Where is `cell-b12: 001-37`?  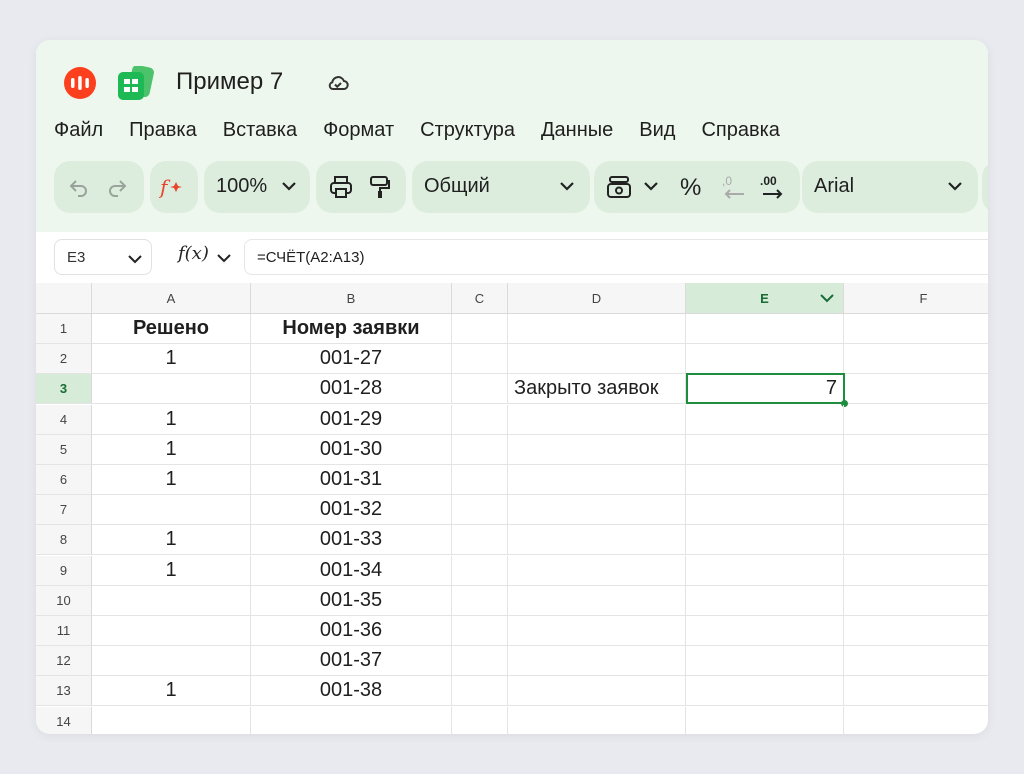
cell-b12: 001-37 is located at coordinates (351, 661).